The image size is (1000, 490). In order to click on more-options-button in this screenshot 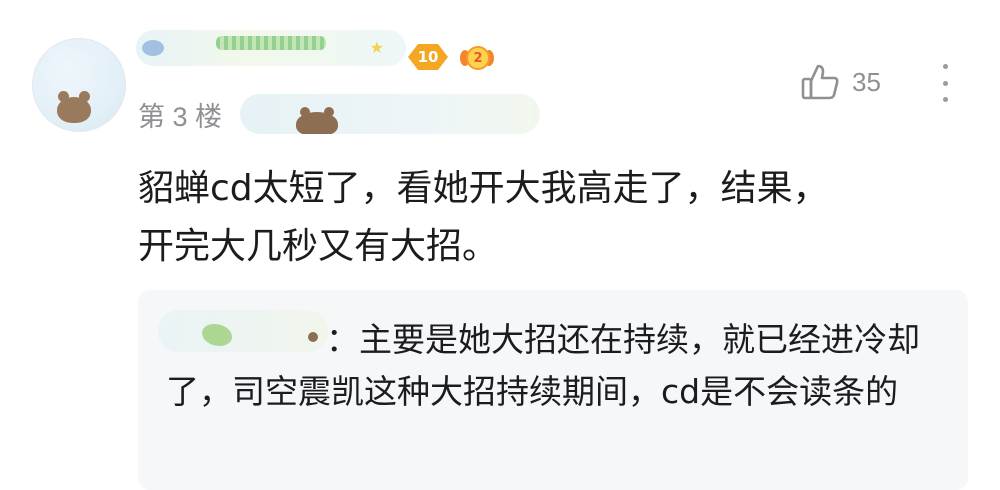, I will do `click(945, 83)`.